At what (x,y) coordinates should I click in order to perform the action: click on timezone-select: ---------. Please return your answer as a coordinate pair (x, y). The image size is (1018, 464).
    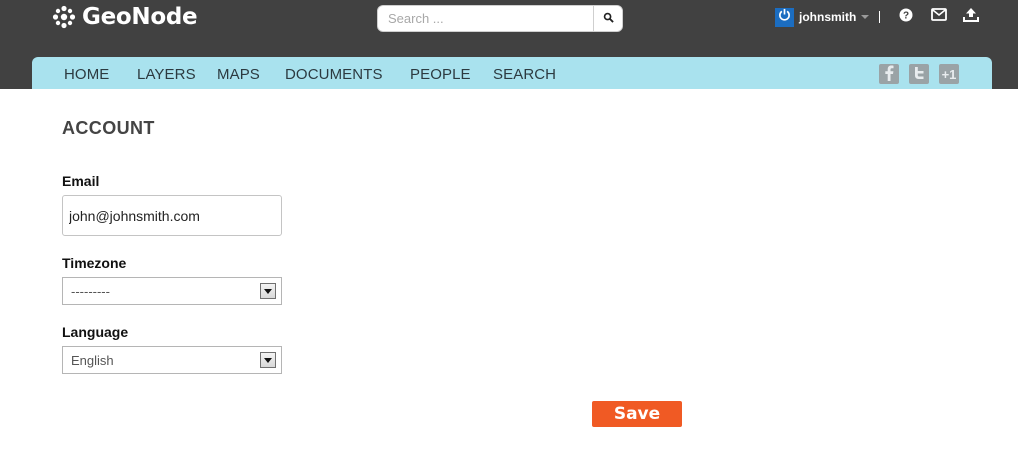
    Looking at the image, I should click on (172, 291).